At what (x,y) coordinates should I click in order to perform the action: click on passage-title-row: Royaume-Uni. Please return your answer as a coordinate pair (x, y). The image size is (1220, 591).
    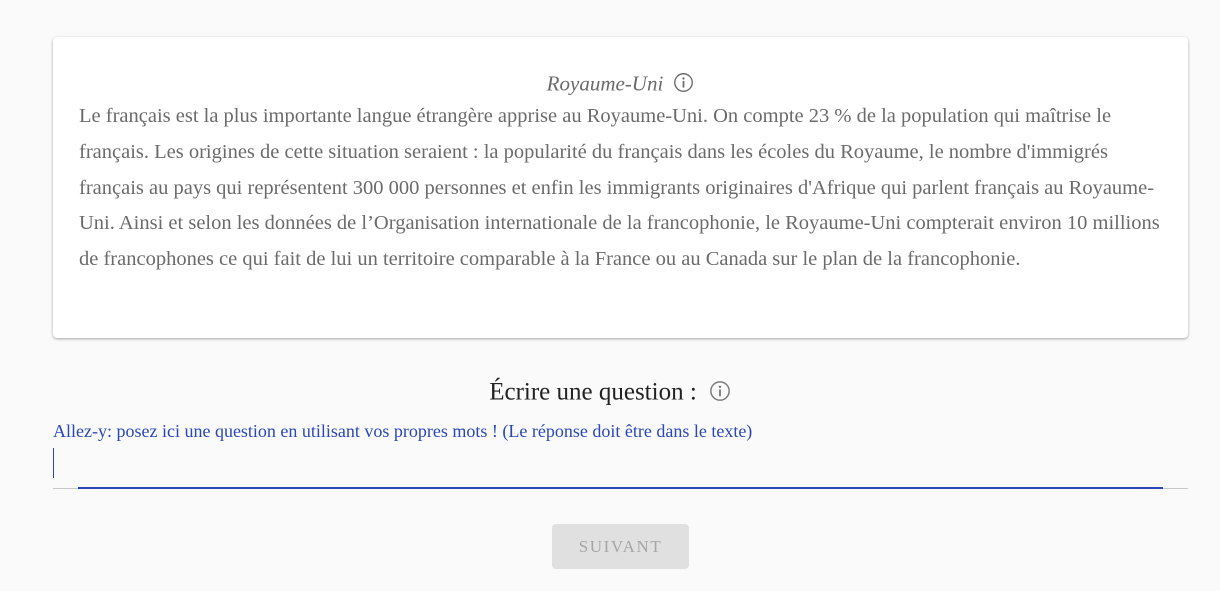
    Looking at the image, I should click on (620, 83).